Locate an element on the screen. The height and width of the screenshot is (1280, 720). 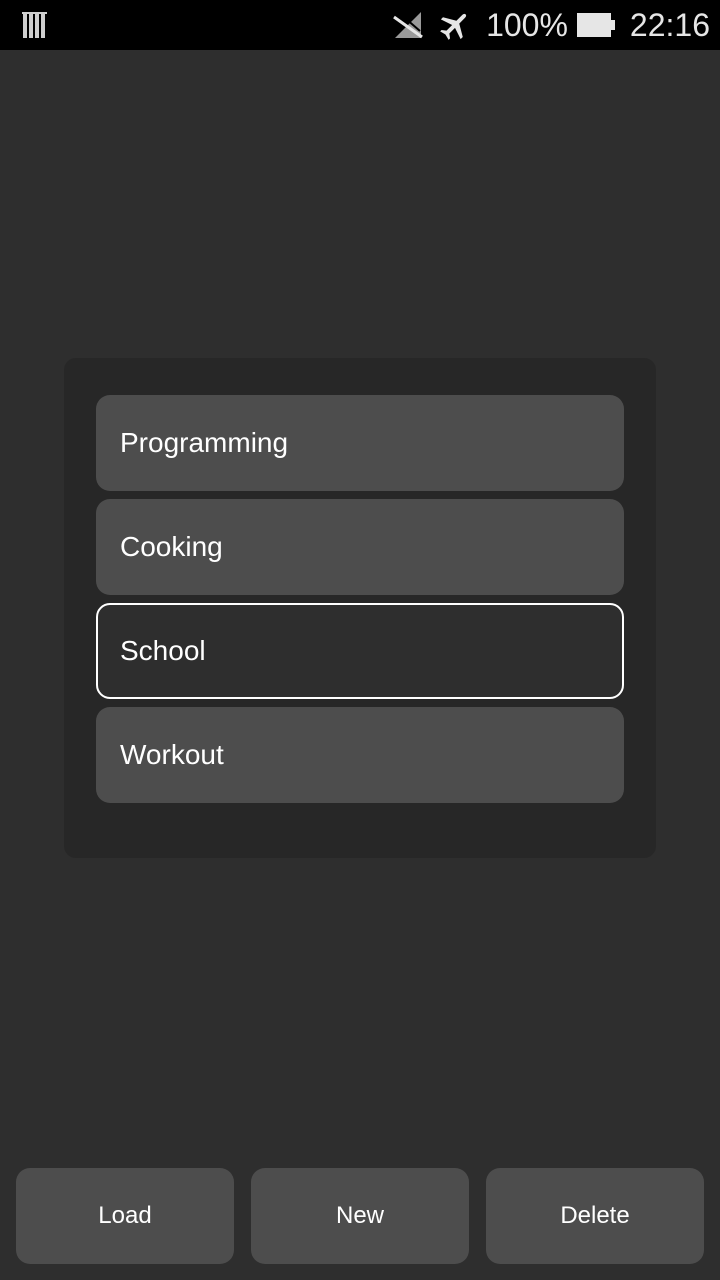
status-bar: 100% 22:16 is located at coordinates (360, 25).